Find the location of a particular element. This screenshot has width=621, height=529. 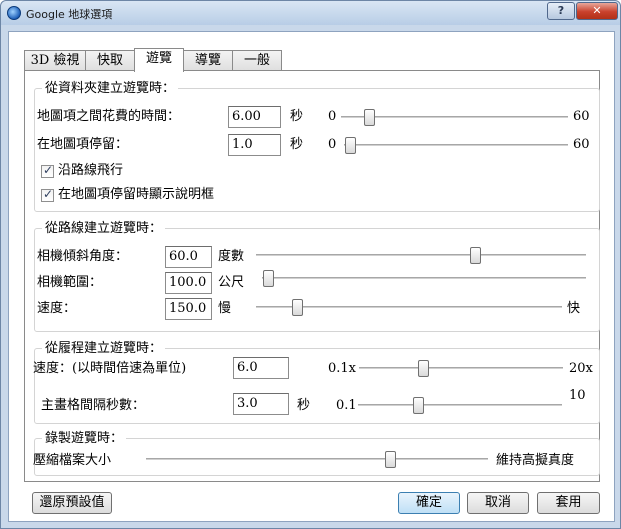

cancel-button: 取消 is located at coordinates (498, 503).